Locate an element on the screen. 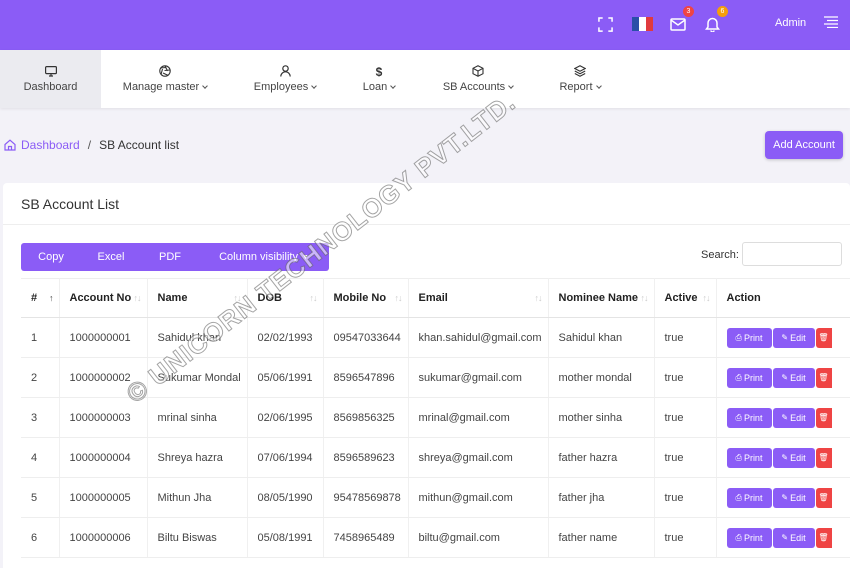 The image size is (850, 568). nav-item-report: Report is located at coordinates (580, 79).